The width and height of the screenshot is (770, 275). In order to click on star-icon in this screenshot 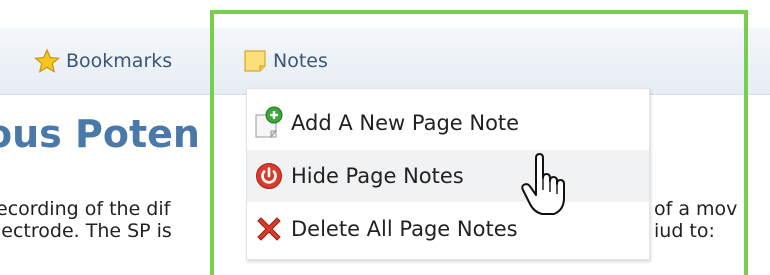, I will do `click(47, 61)`.